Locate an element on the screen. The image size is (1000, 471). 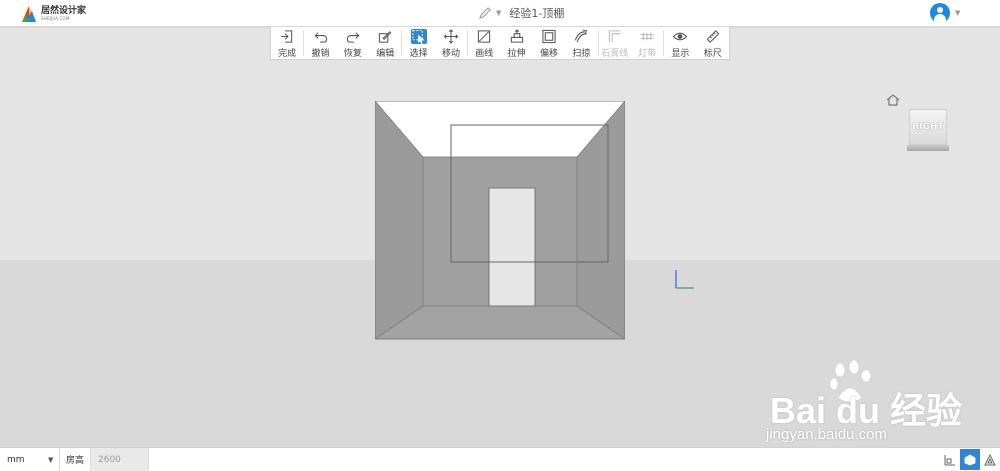
tool-label: 编辑 is located at coordinates (385, 54).